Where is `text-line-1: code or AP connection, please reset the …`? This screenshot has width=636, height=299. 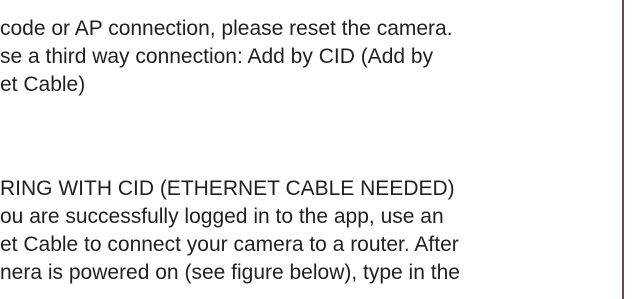
text-line-1: code or AP connection, please reset the … is located at coordinates (226, 28).